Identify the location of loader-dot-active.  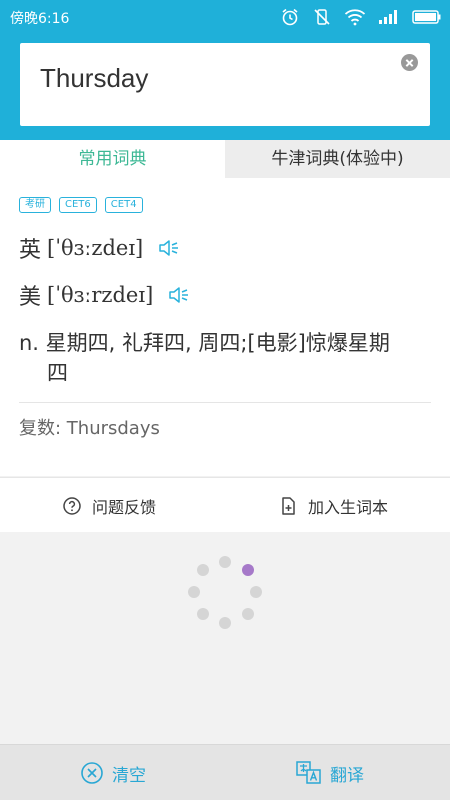
(248, 570).